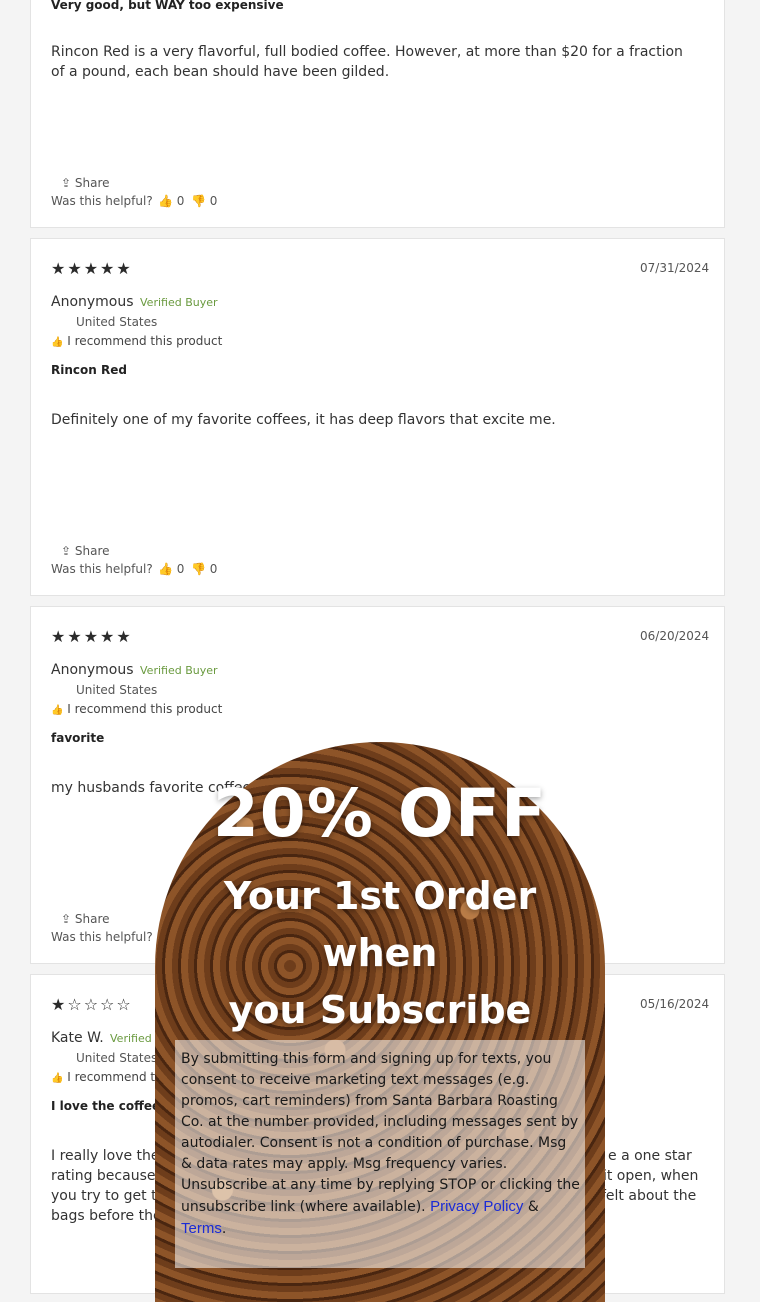 Image resolution: width=760 pixels, height=1302 pixels. What do you see at coordinates (110, 1156) in the screenshot?
I see `review-body-fragment: I really love the I` at bounding box center [110, 1156].